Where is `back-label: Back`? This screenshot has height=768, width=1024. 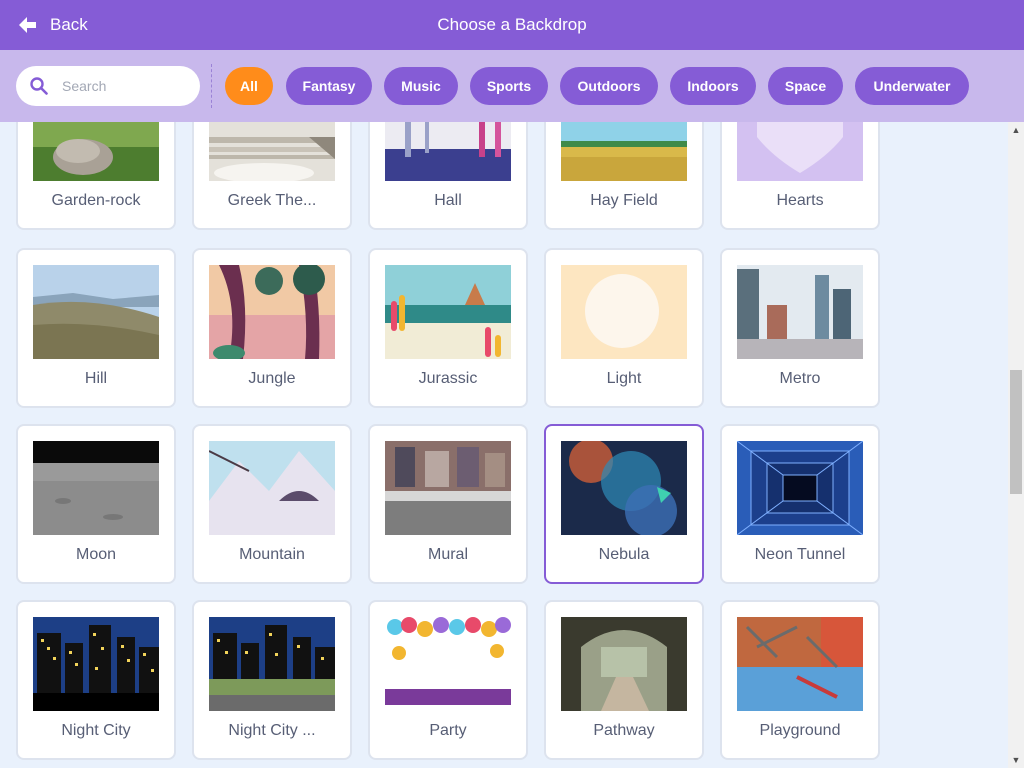 back-label: Back is located at coordinates (69, 24).